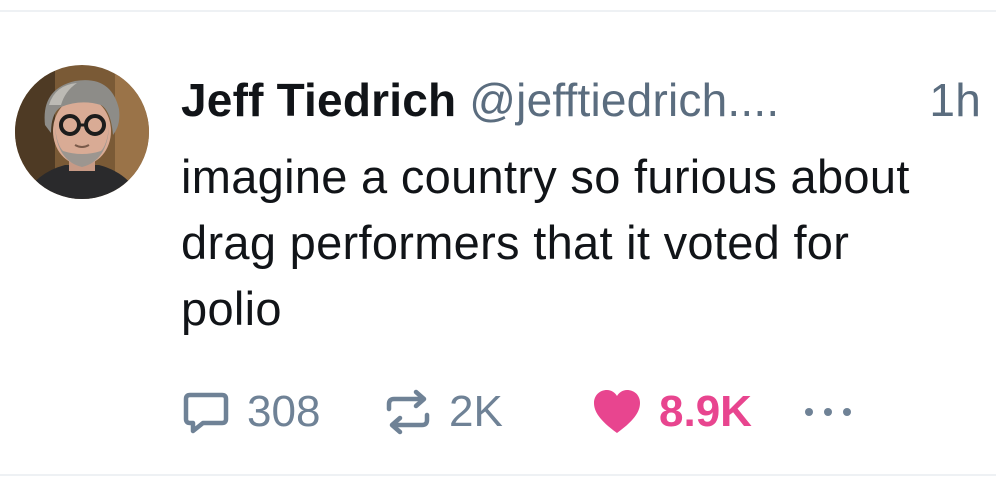 This screenshot has width=996, height=493. Describe the element at coordinates (955, 100) in the screenshot. I see `post-timestamp: 1h` at that location.